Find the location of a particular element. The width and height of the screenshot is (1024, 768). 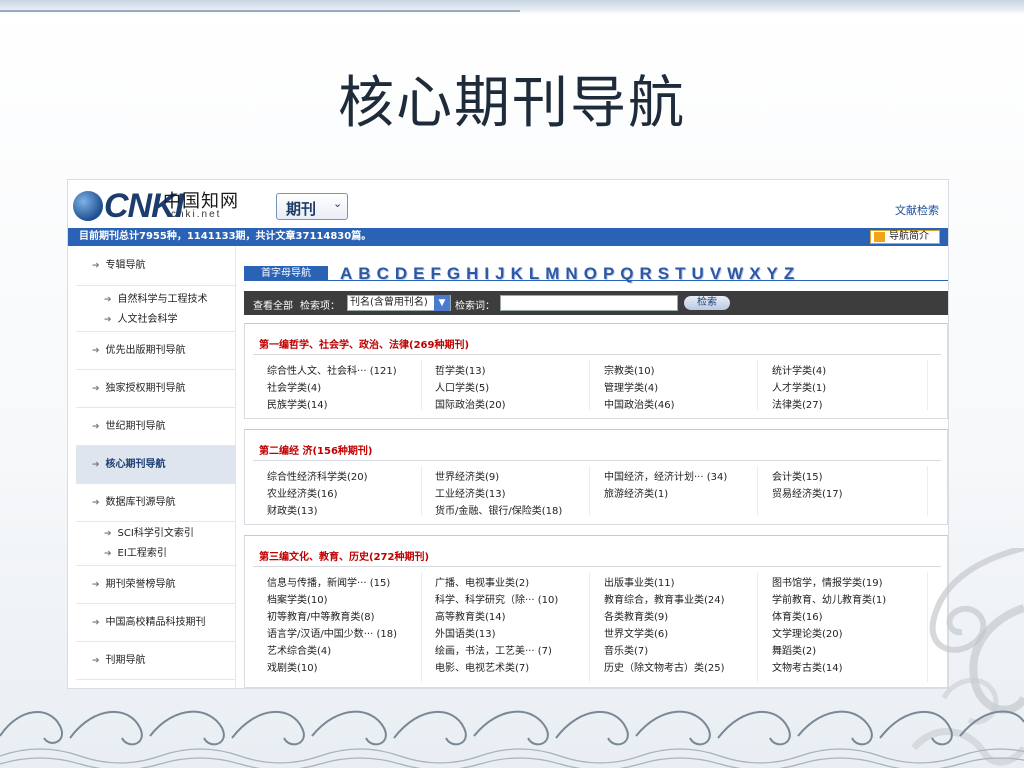

category-link: 科学、科学研究（除··· (10) is located at coordinates (496, 598).